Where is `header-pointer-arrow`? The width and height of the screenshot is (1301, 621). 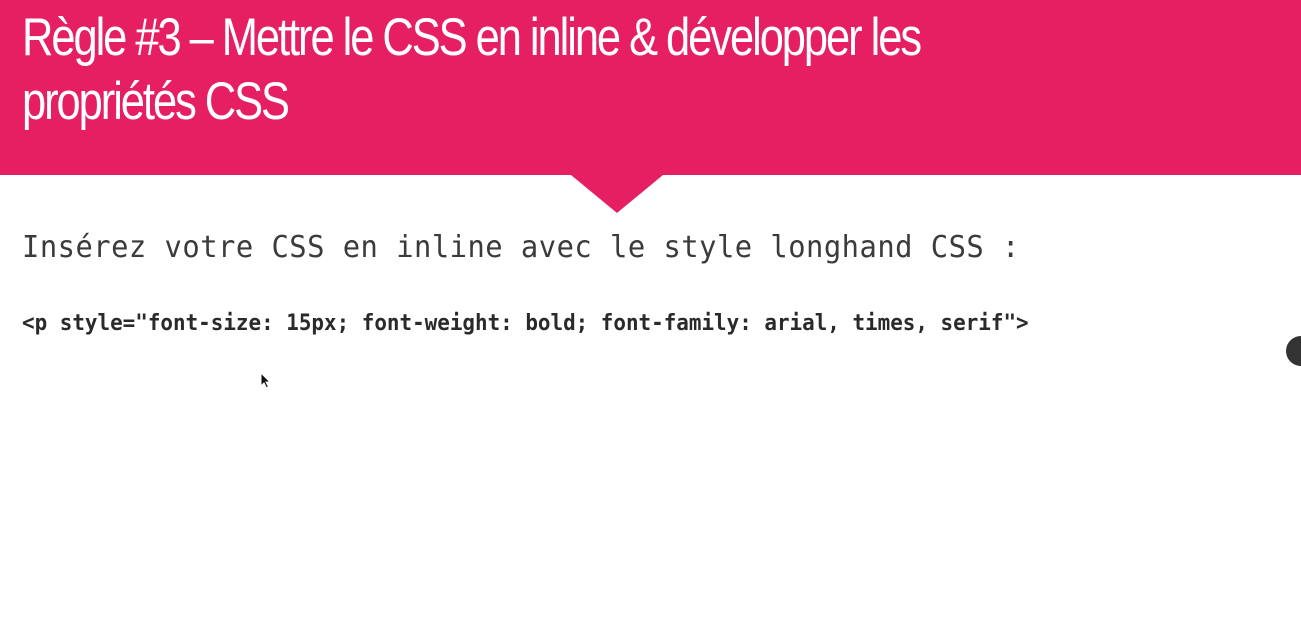
header-pointer-arrow is located at coordinates (617, 194).